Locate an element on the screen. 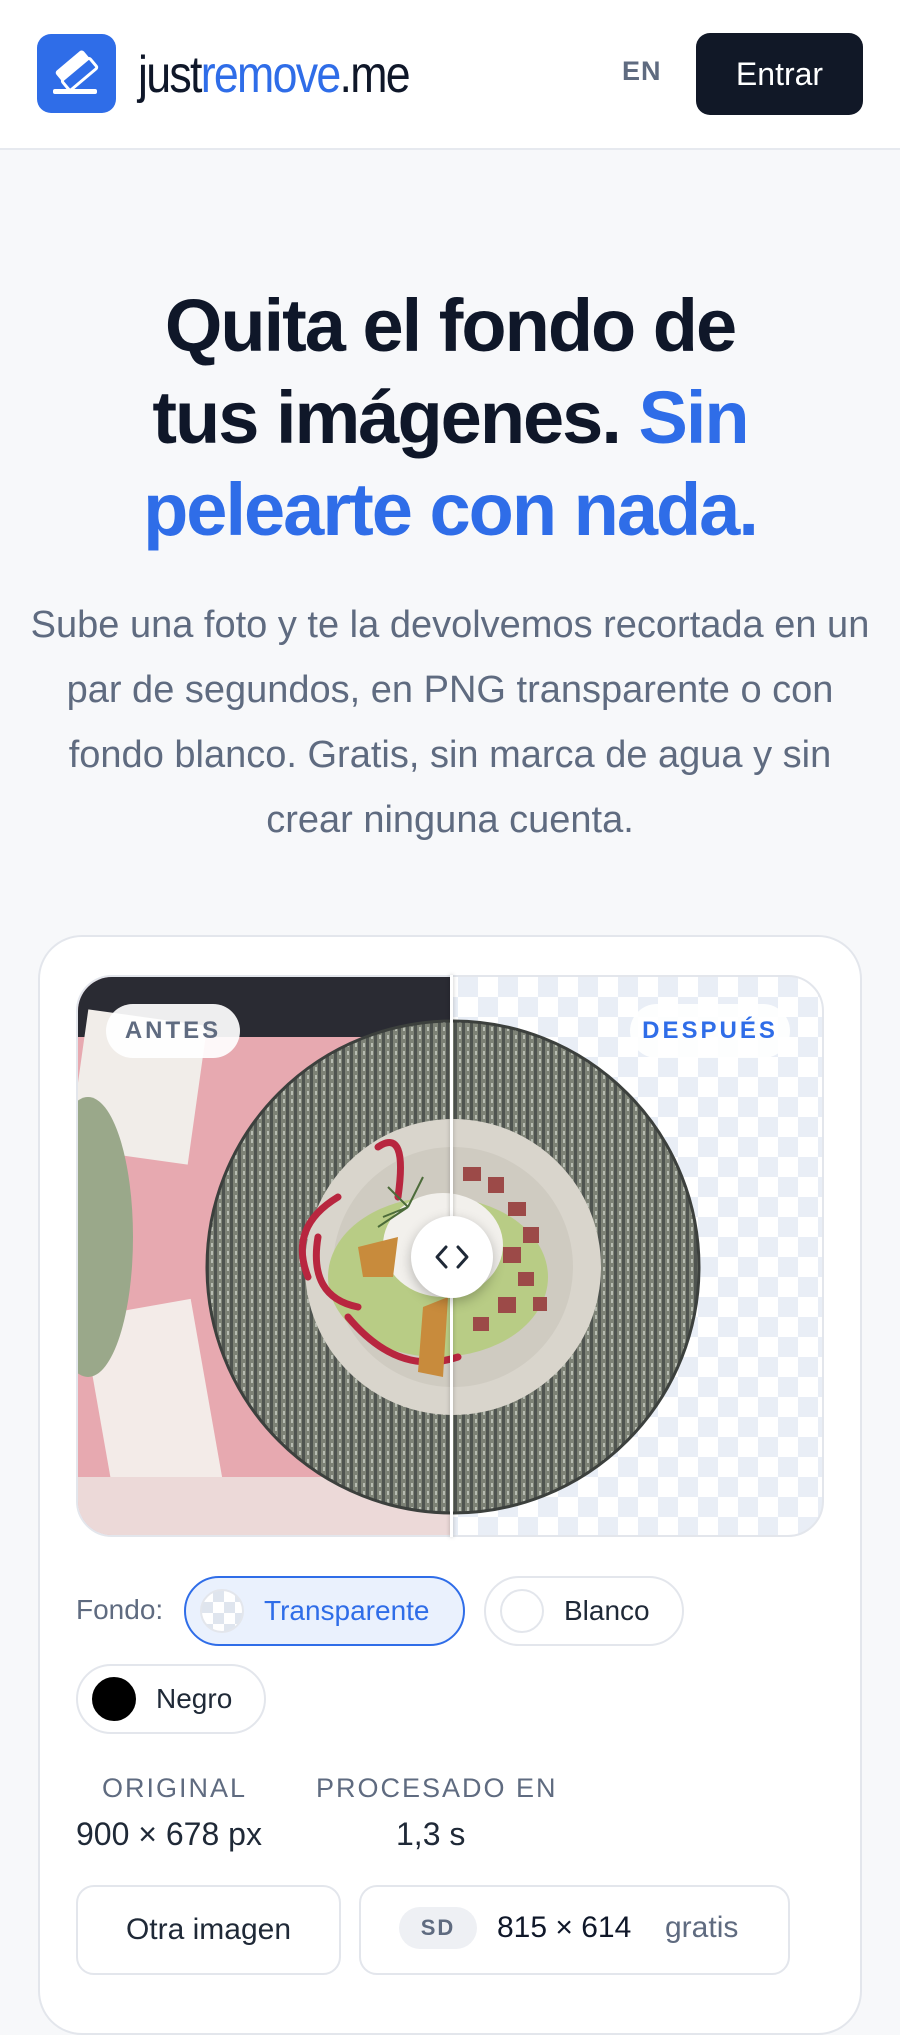 The width and height of the screenshot is (900, 2035). original-size-label: ORIGINAL is located at coordinates (175, 1788).